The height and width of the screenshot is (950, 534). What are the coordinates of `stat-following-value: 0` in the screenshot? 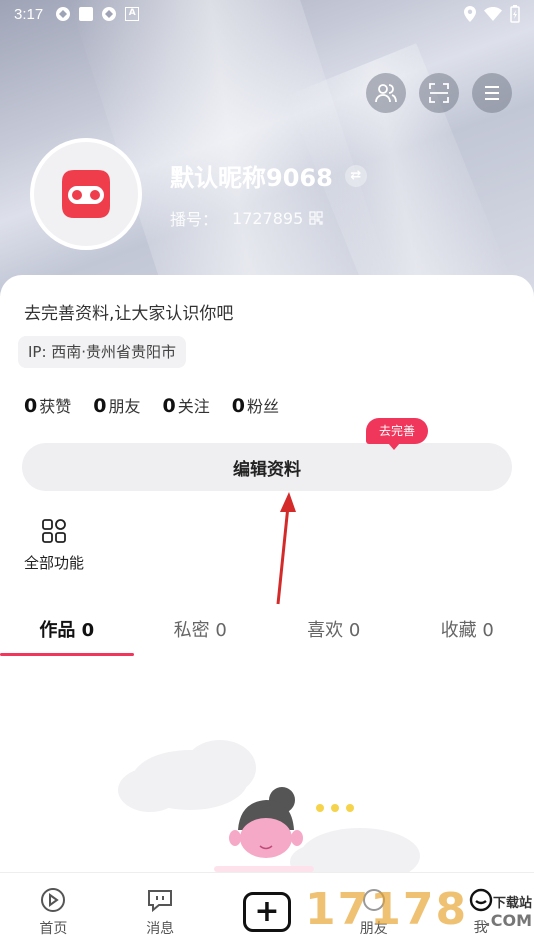 It's located at (169, 406).